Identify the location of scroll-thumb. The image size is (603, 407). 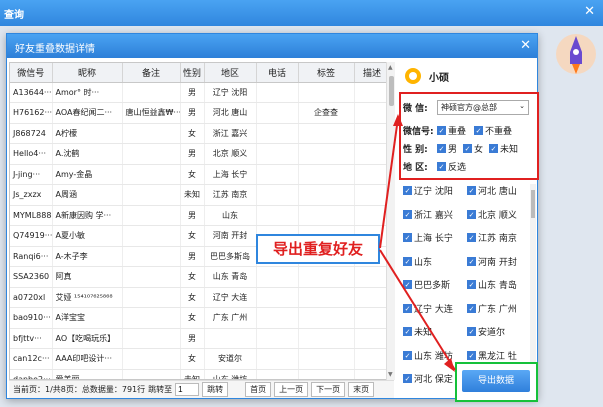
(391, 91).